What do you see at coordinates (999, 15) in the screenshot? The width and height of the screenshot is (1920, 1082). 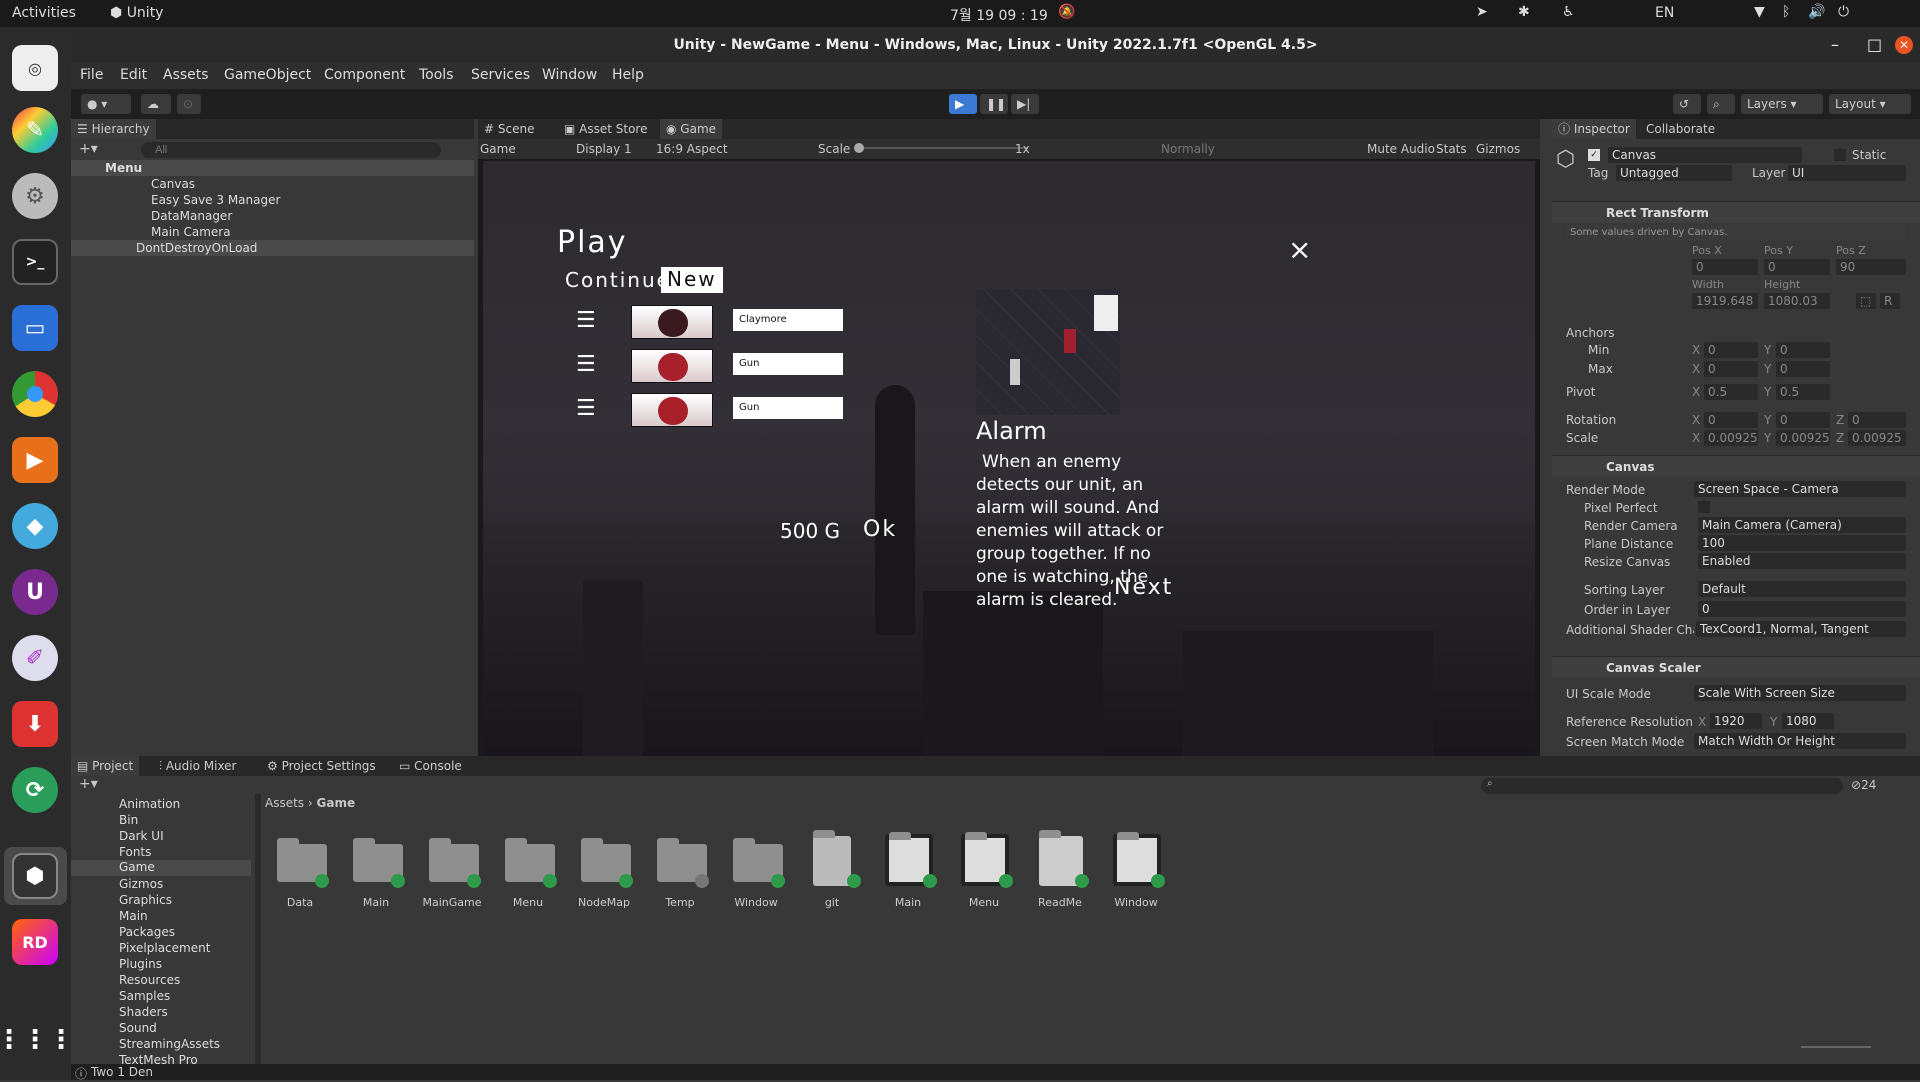 I see `clock: 7월 19 09 : 19` at bounding box center [999, 15].